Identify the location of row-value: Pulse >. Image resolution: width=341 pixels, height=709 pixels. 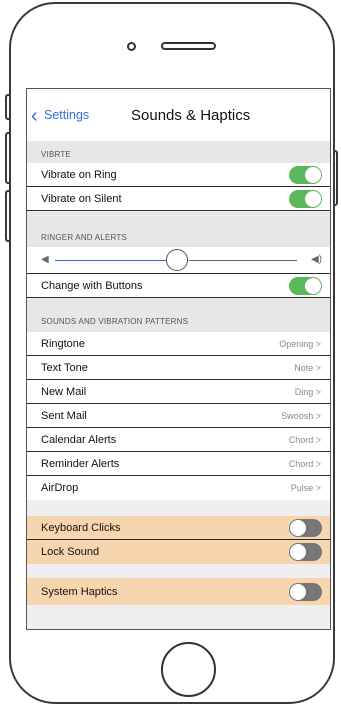
(305, 488).